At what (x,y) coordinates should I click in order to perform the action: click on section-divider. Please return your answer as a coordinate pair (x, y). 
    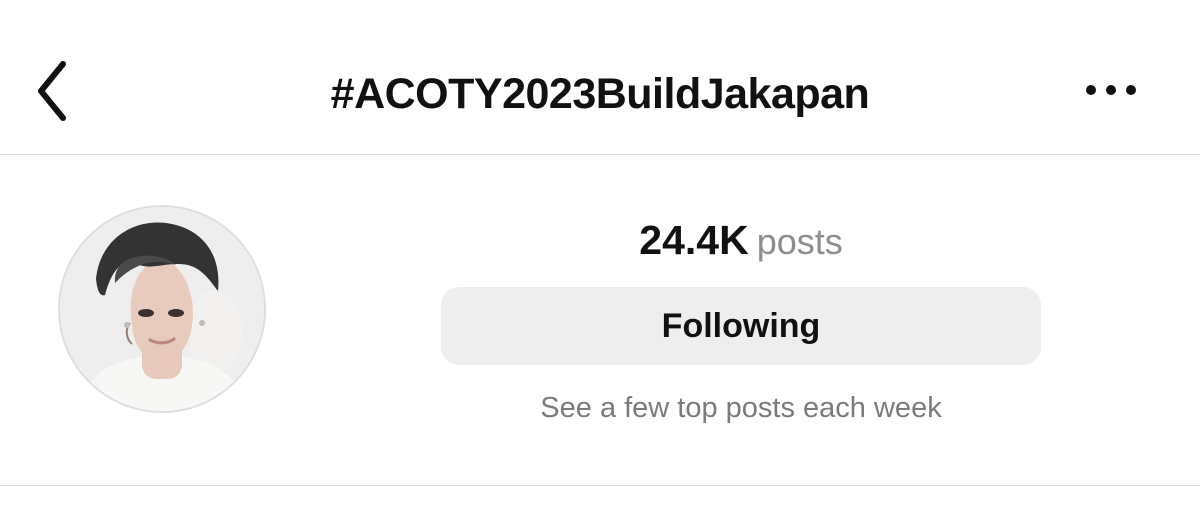
    Looking at the image, I should click on (600, 485).